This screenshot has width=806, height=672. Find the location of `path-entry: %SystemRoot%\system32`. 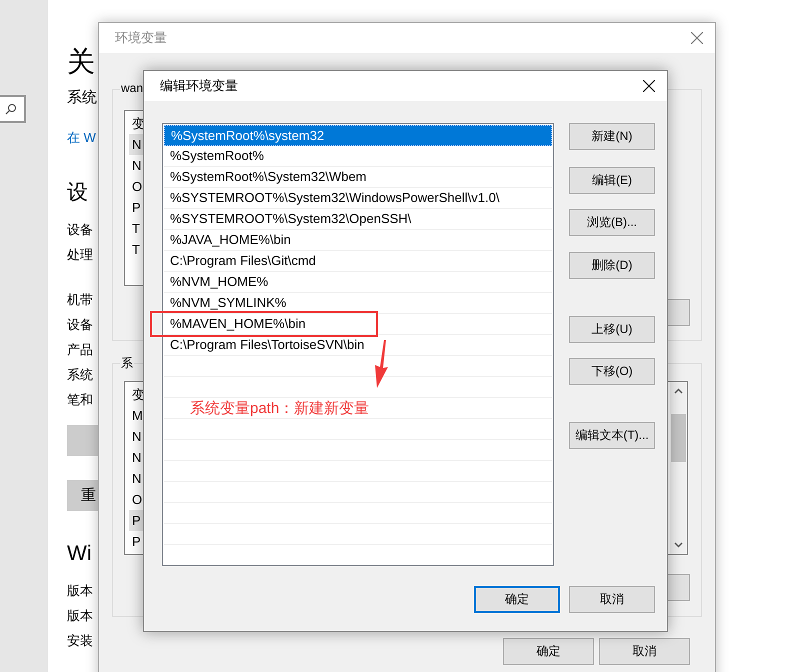

path-entry: %SystemRoot%\system32 is located at coordinates (358, 135).